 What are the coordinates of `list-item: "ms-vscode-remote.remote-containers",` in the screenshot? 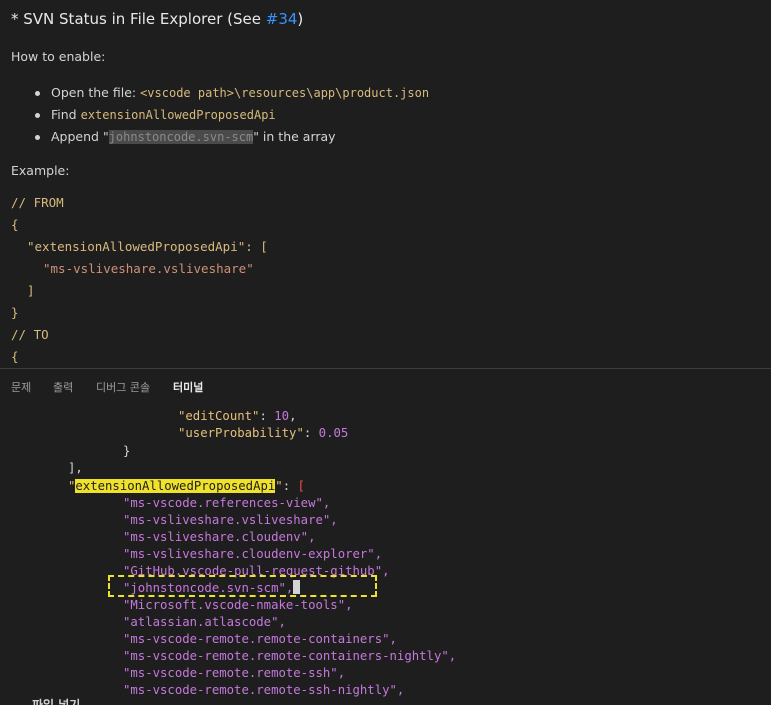 It's located at (260, 639).